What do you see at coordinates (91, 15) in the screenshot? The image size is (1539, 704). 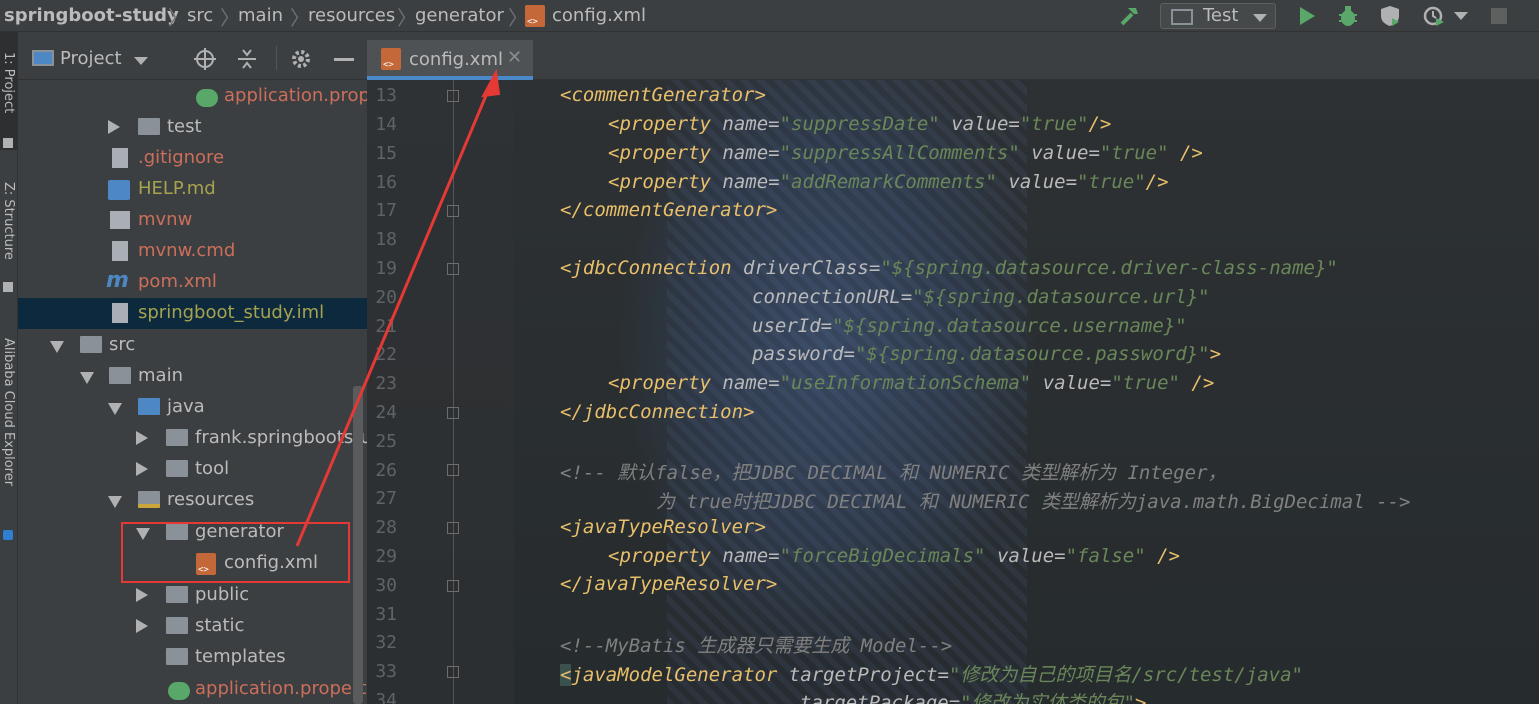 I see `breadcrumb-project: springboot-study` at bounding box center [91, 15].